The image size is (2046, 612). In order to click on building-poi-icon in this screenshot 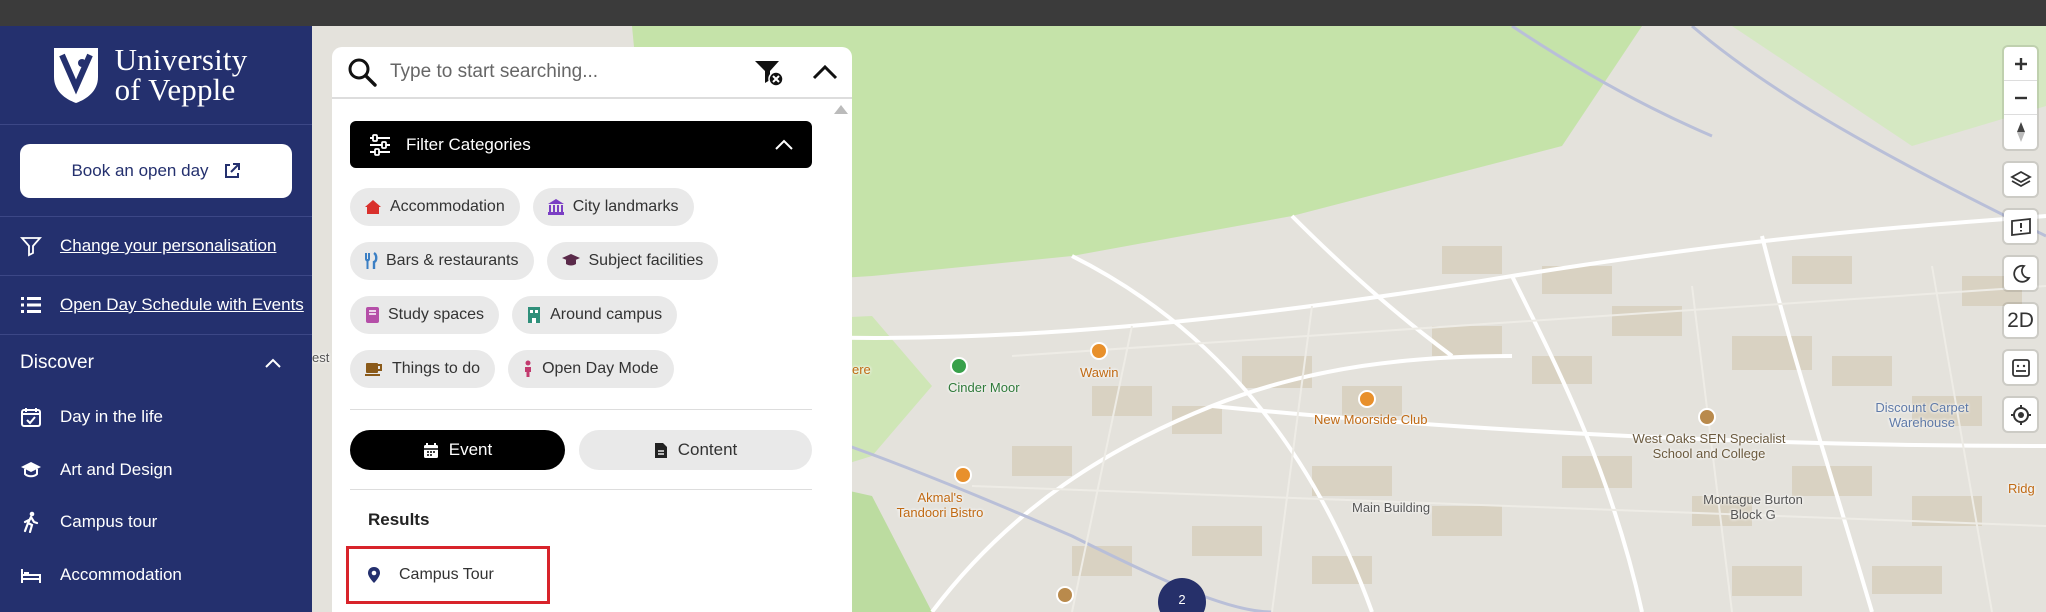, I will do `click(1065, 595)`.